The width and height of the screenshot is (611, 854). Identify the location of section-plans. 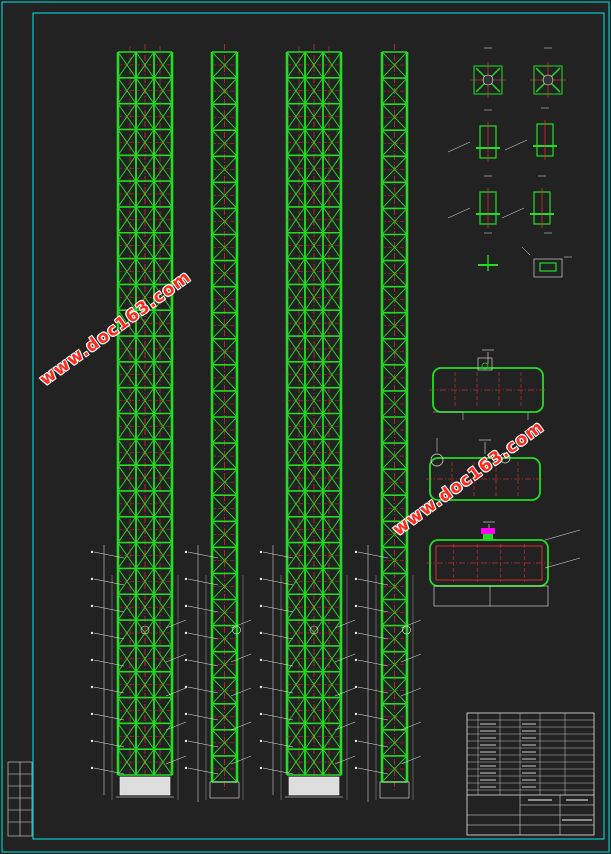
(503, 478).